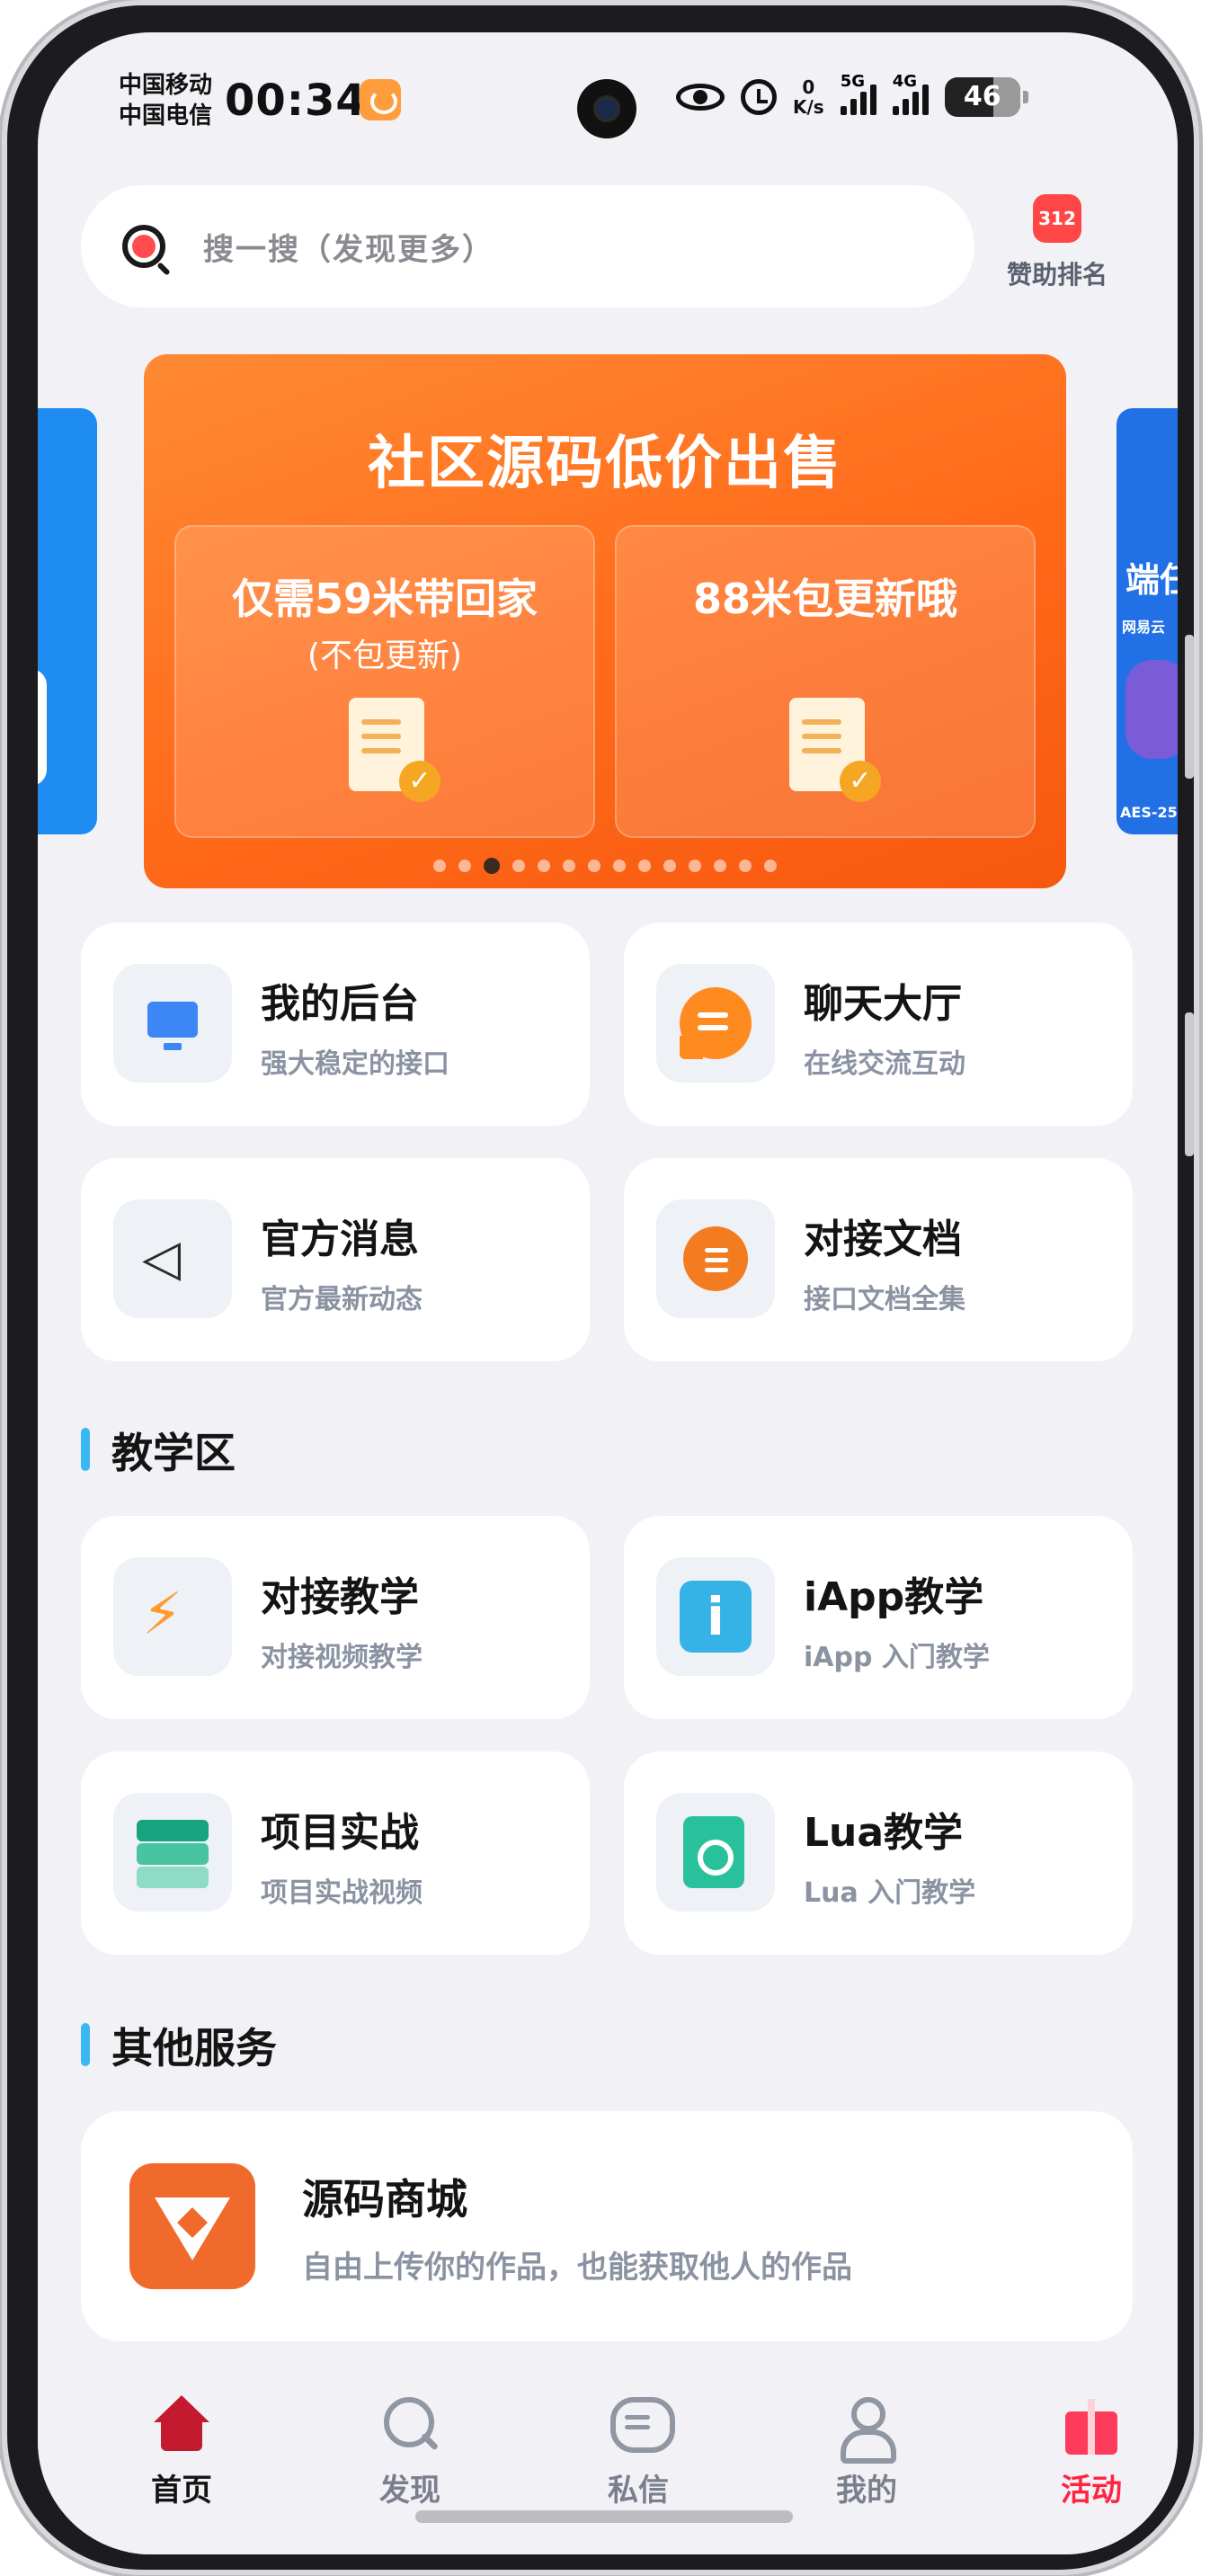 Image resolution: width=1210 pixels, height=2576 pixels. What do you see at coordinates (866, 2430) in the screenshot?
I see `user-icon` at bounding box center [866, 2430].